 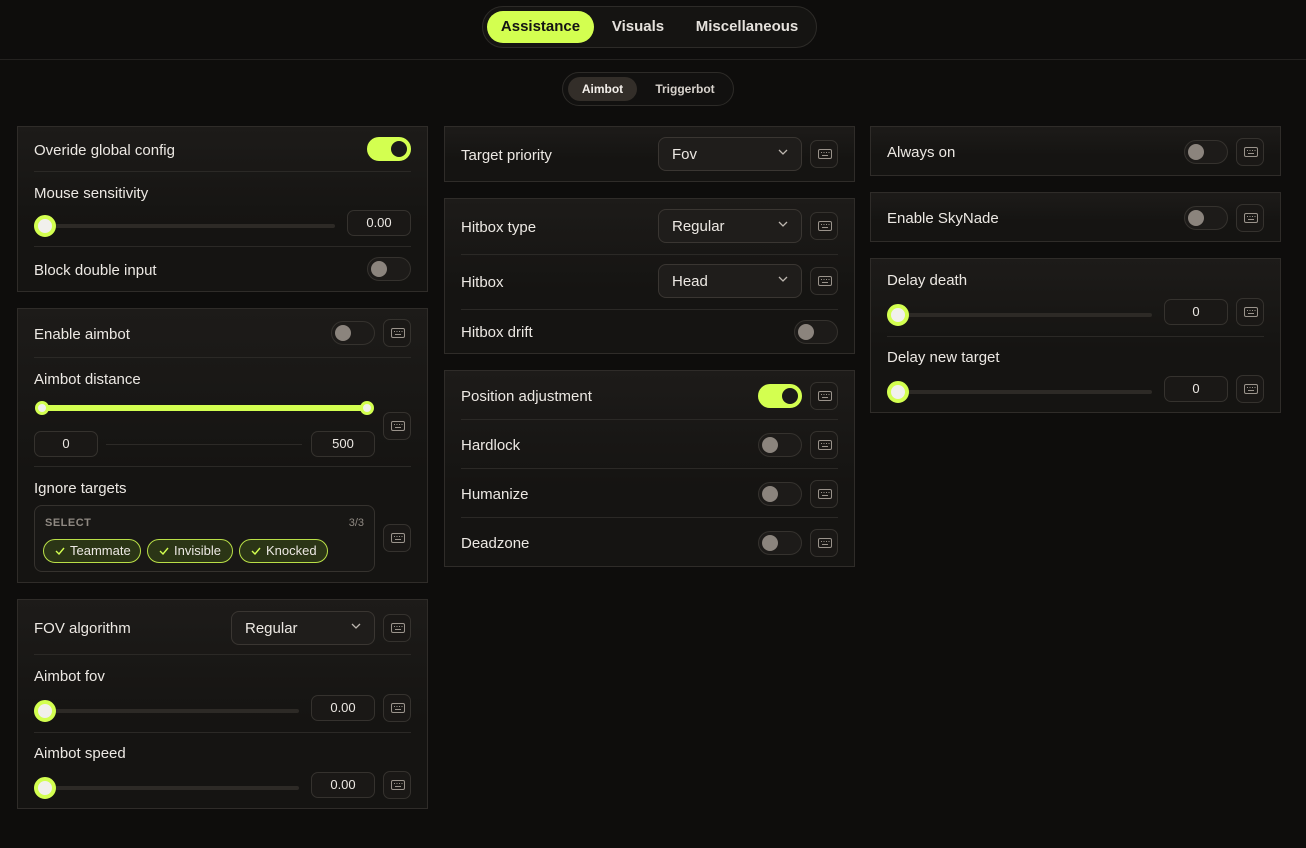 I want to click on aimbot-fov-track, so click(x=168, y=711).